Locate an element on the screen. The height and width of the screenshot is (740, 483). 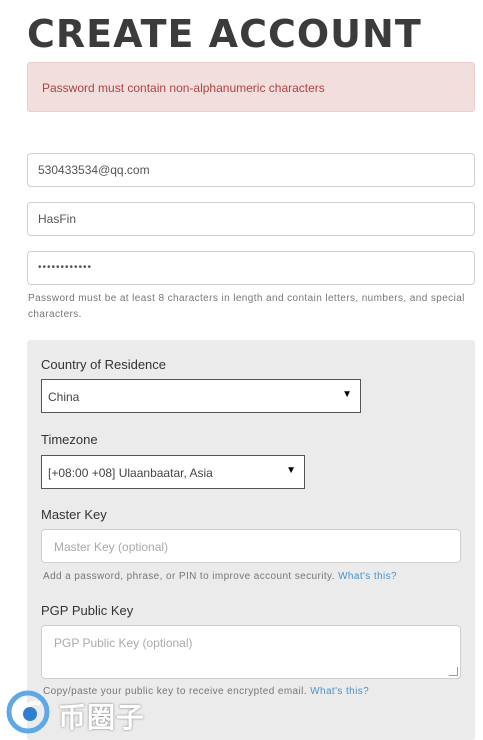
country-value: China is located at coordinates (64, 397).